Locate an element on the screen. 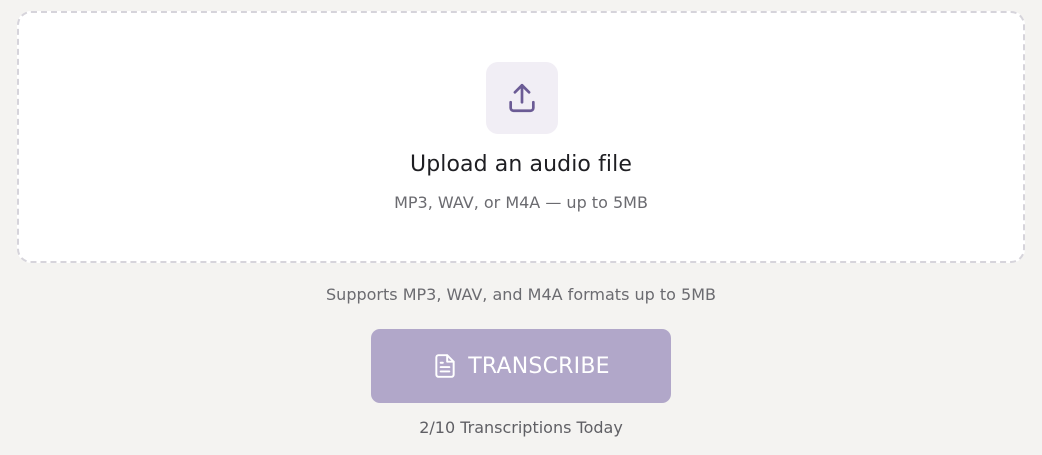 The height and width of the screenshot is (455, 1042). upload-title: Upload an audio file is located at coordinates (521, 164).